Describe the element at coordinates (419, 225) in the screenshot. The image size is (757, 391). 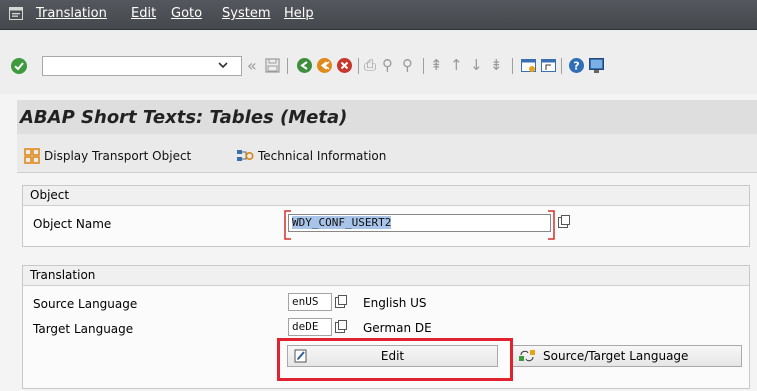
I see `required-field-marker` at that location.